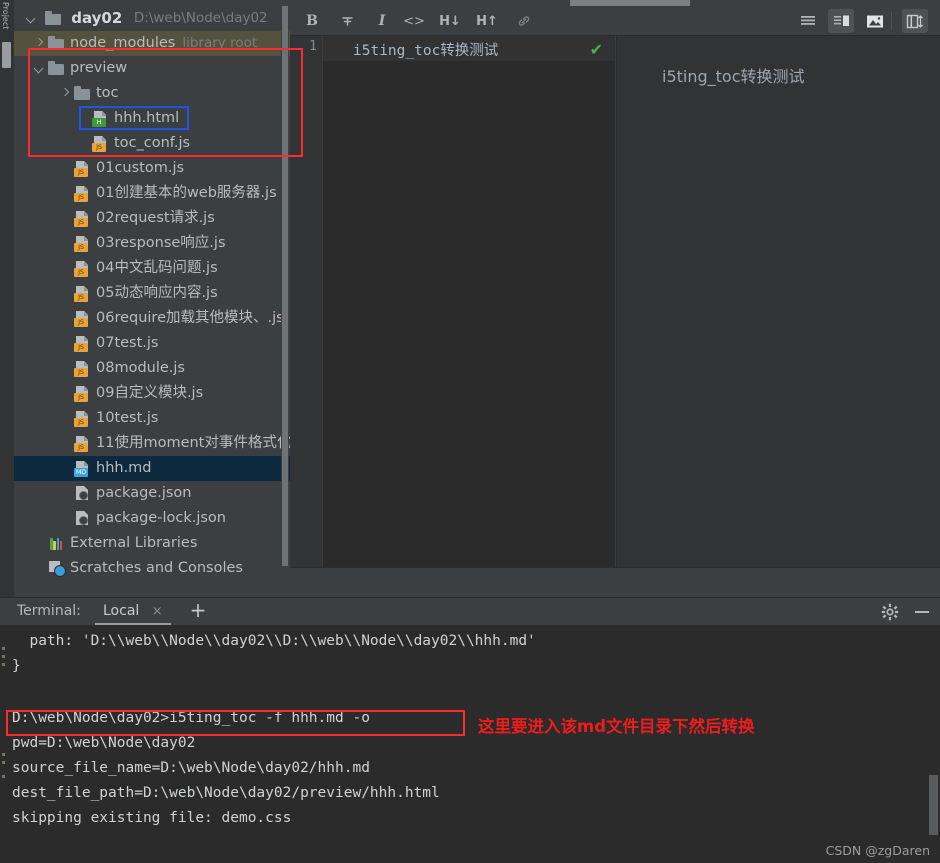 The width and height of the screenshot is (940, 863). Describe the element at coordinates (285, 286) in the screenshot. I see `project-tree-scrollbar-thumb` at that location.